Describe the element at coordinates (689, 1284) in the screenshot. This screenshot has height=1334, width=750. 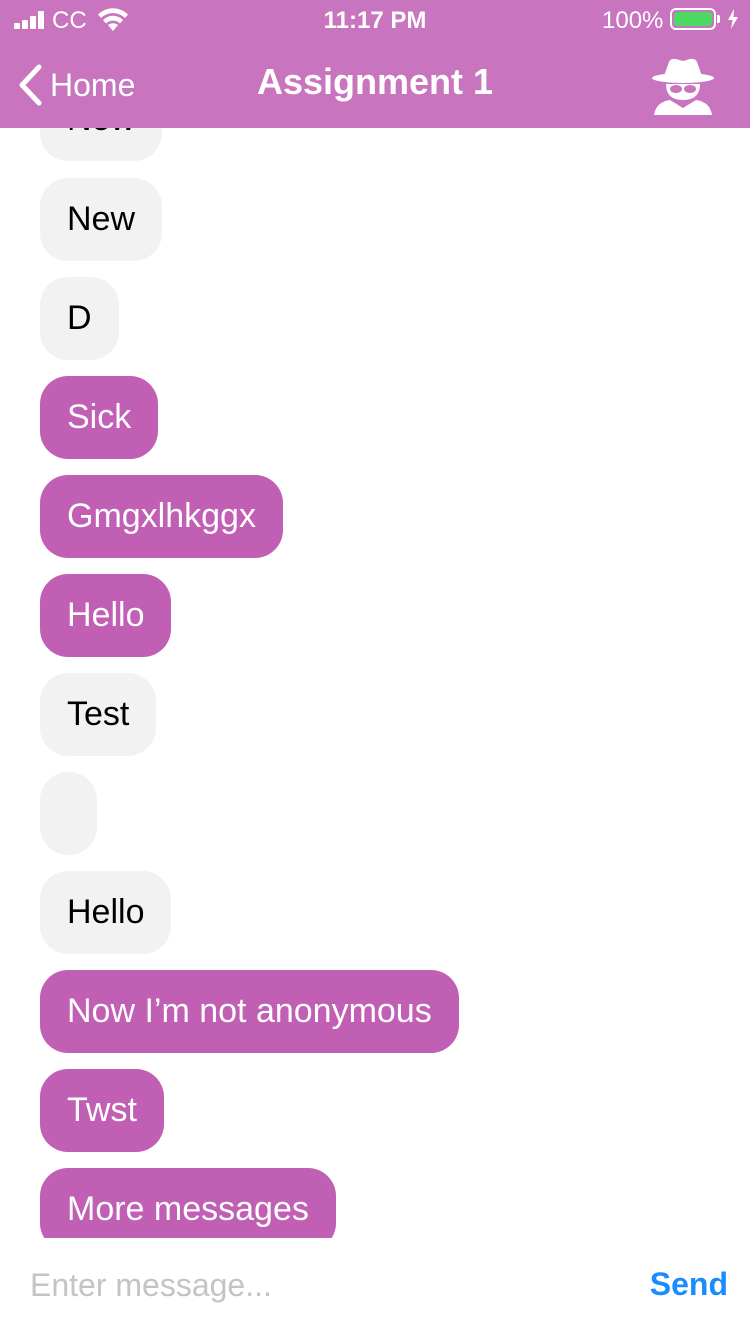
I see `send-button: Send` at that location.